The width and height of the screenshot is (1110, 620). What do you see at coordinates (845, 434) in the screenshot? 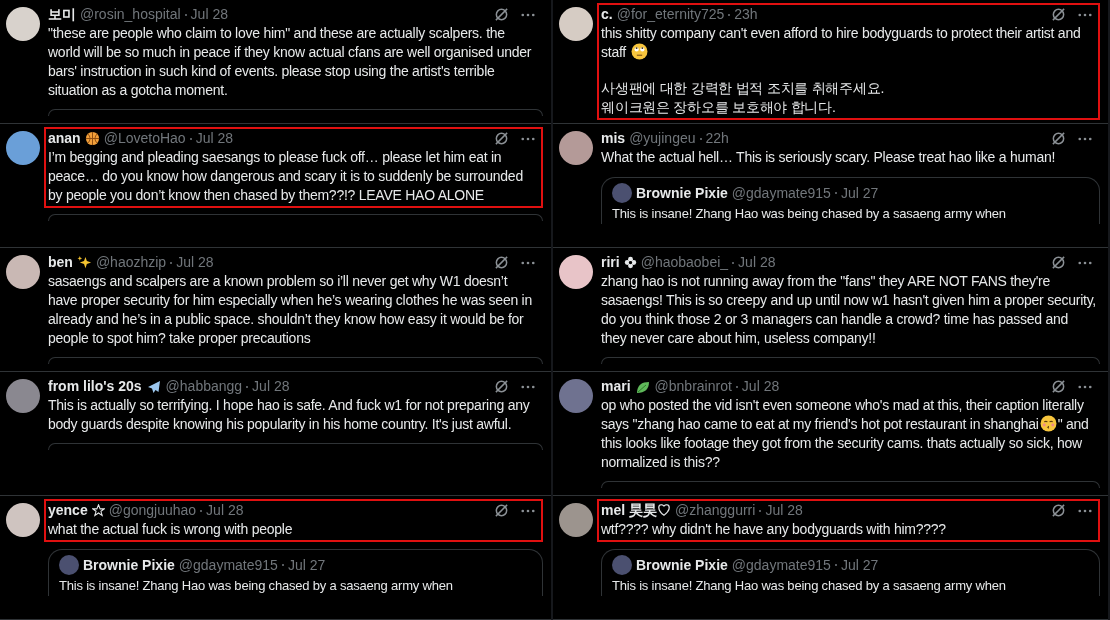
I see `post-text: op who posted the vid isn't even someone who's mad at this, their caption literally says "zhang hao came to eat at my friend's hot pot restaurant in shanghai " and this looks like footage they got from the security cams. thats actually so sick, how normalized is this??` at bounding box center [845, 434].